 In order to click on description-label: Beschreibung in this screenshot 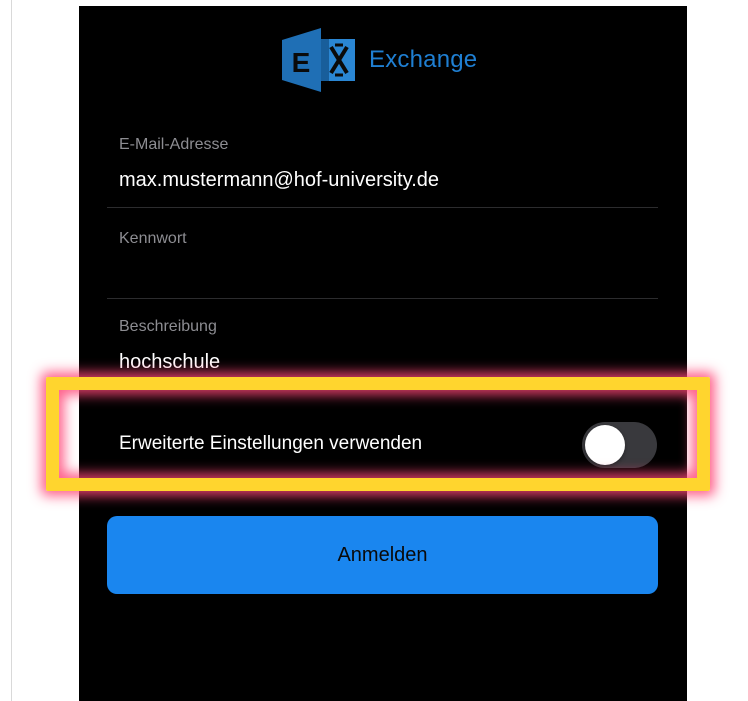, I will do `click(168, 326)`.